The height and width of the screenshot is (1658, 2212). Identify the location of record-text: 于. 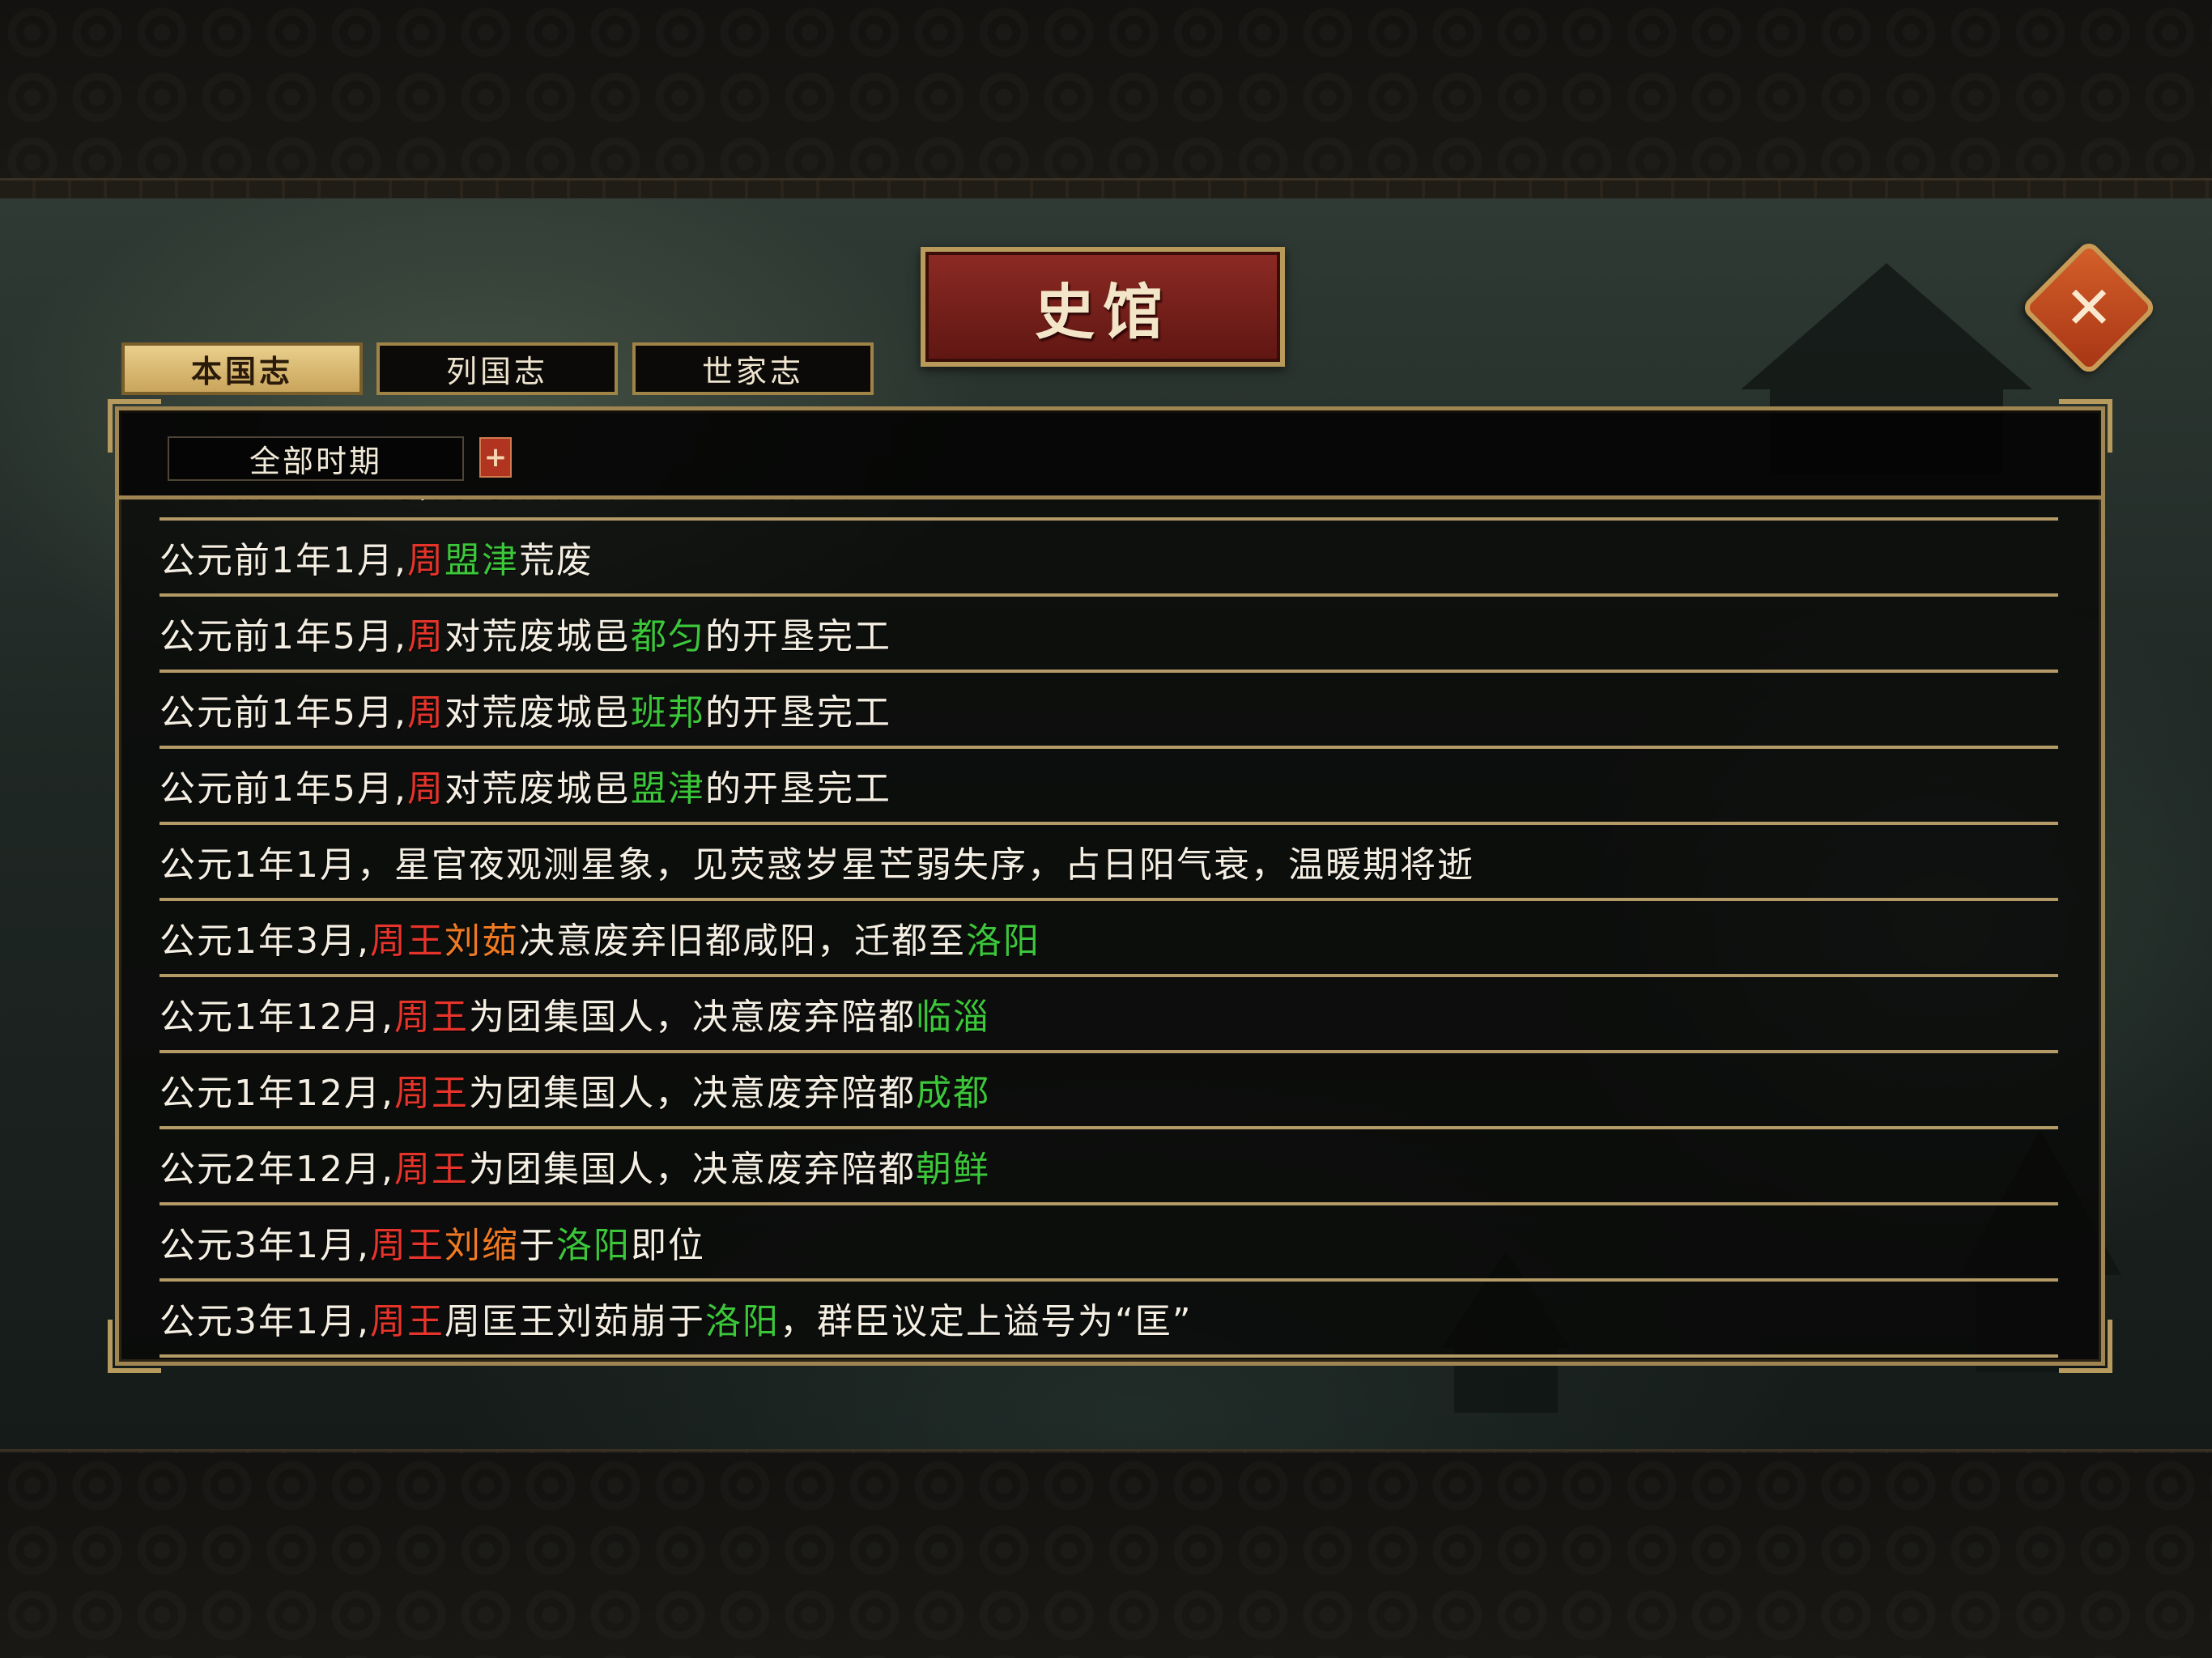
(537, 1245).